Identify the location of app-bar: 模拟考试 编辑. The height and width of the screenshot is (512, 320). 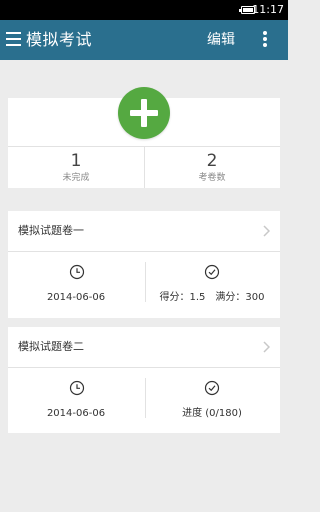
(144, 40).